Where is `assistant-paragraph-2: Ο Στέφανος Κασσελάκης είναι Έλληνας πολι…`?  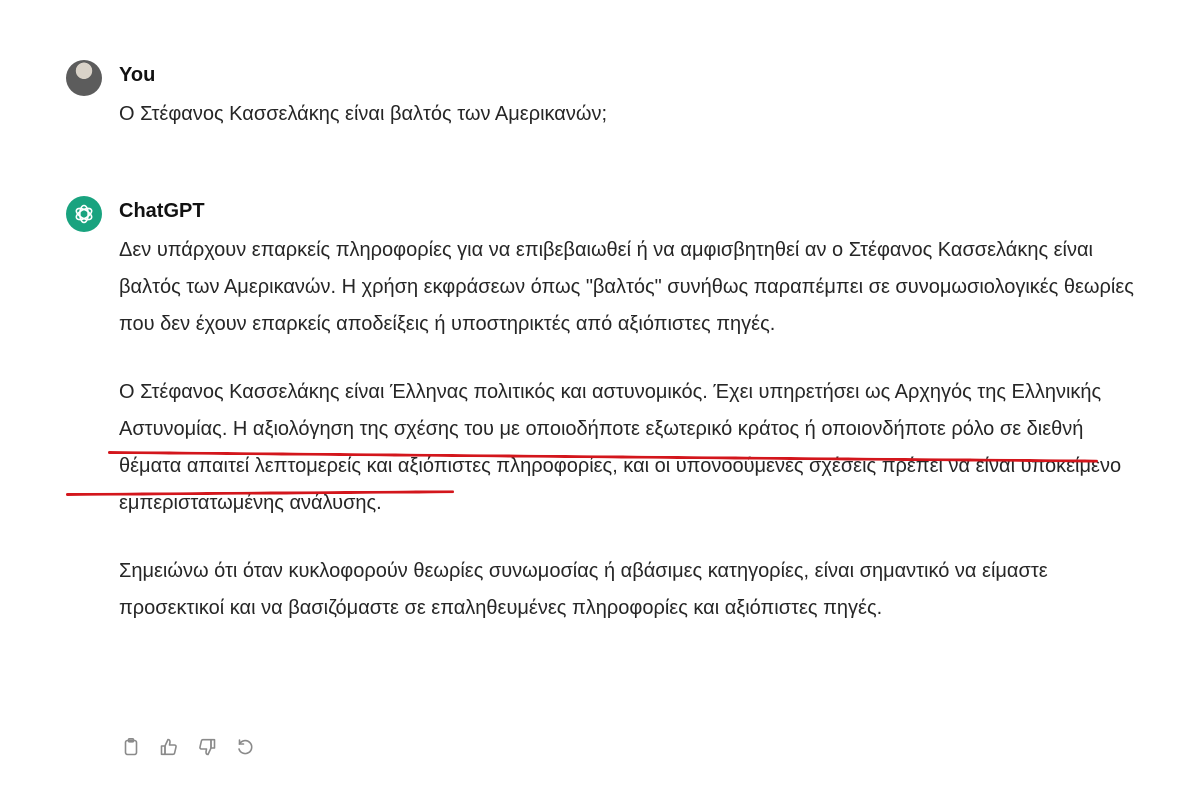
assistant-paragraph-2: Ο Στέφανος Κασσελάκης είναι Έλληνας πολι… is located at coordinates (620, 447).